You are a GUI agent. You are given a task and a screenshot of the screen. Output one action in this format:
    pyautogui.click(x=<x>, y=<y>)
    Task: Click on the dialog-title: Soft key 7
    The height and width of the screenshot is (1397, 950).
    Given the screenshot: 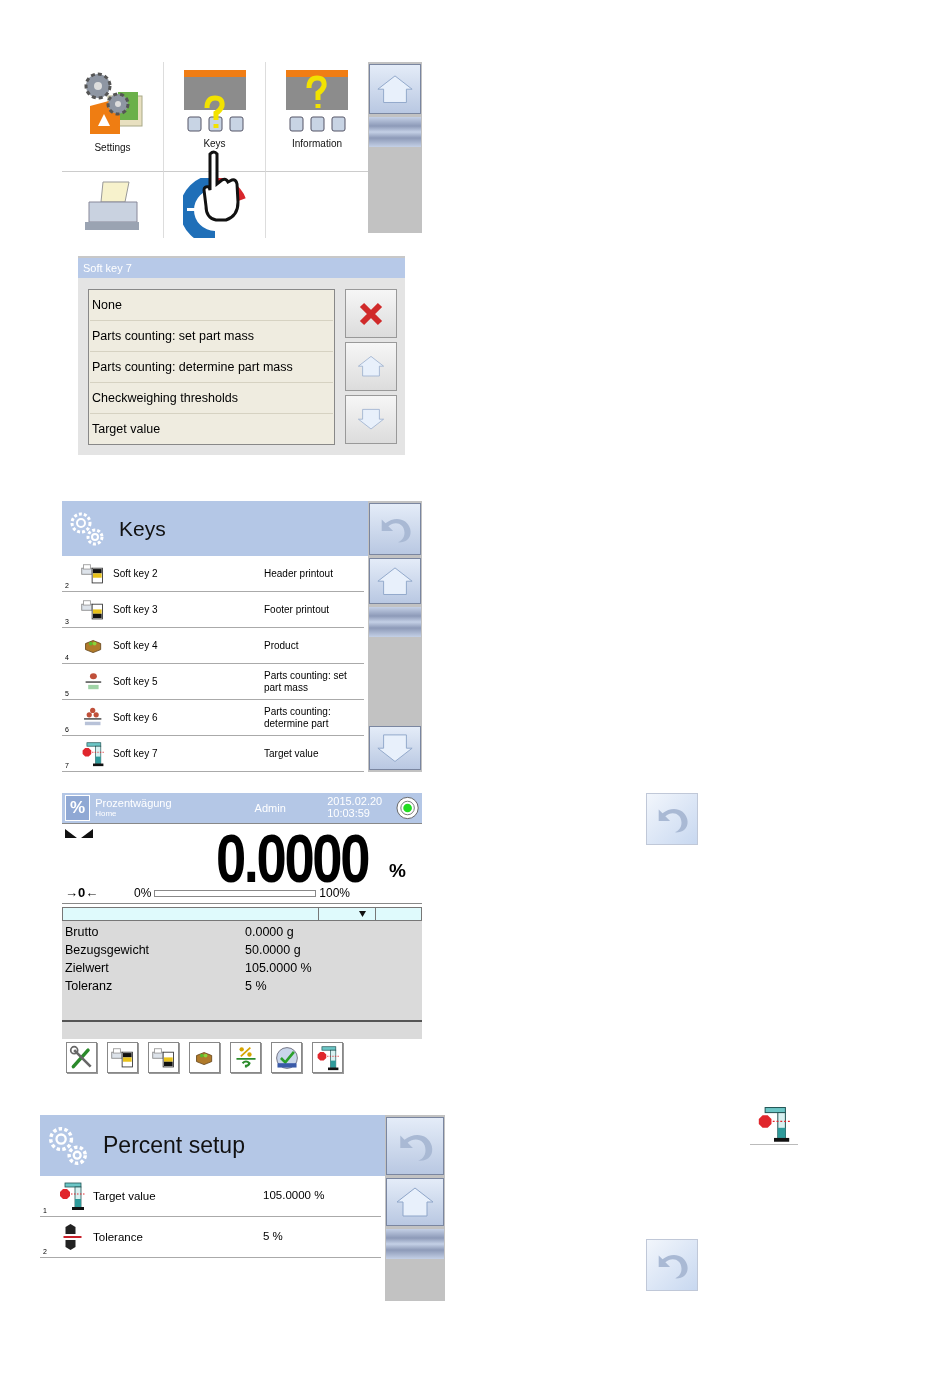 What is the action you would take?
    pyautogui.click(x=241, y=268)
    